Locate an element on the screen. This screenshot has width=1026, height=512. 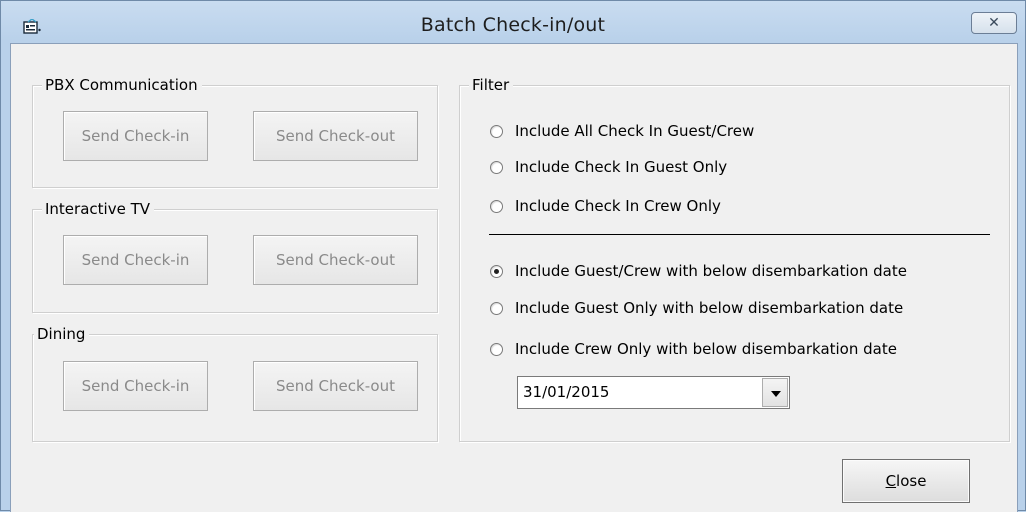
window-title: Batch Check-in/out is located at coordinates (513, 25).